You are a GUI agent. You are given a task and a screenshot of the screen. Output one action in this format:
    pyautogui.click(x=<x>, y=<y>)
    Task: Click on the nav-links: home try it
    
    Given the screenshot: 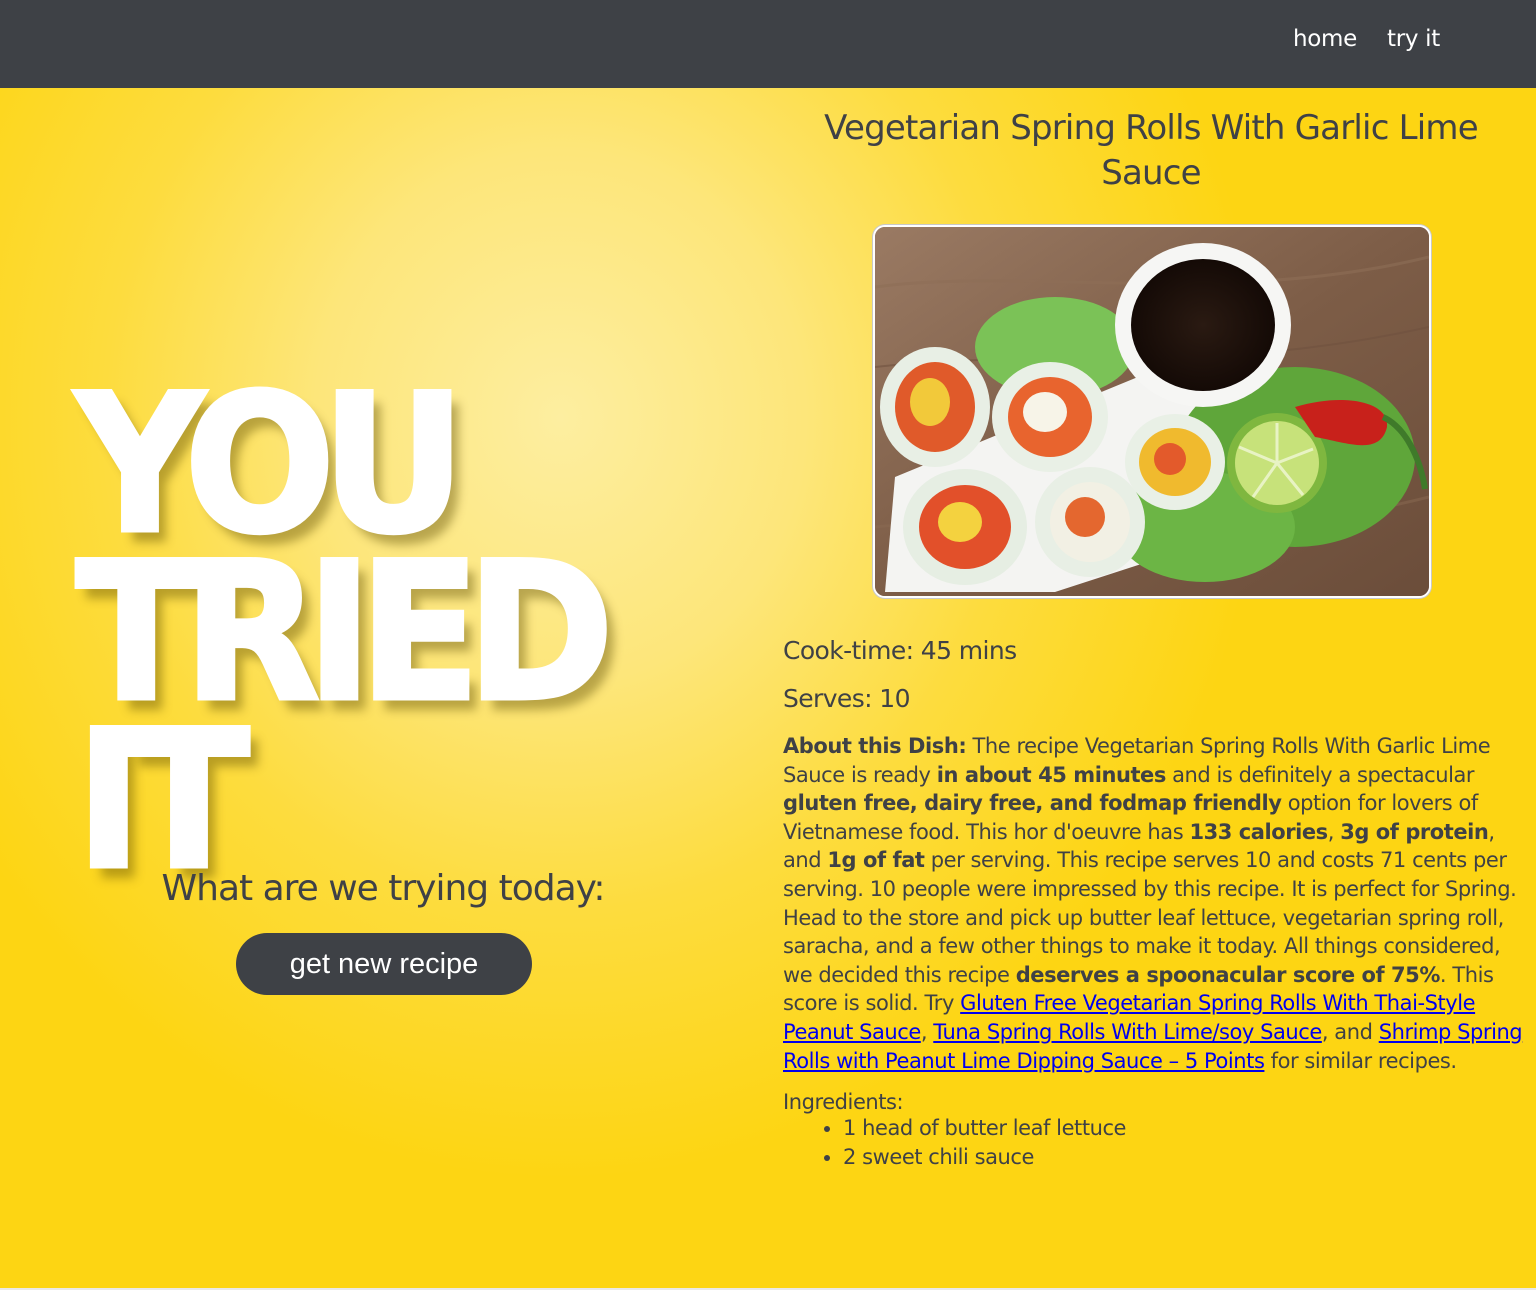 What is the action you would take?
    pyautogui.click(x=1366, y=39)
    